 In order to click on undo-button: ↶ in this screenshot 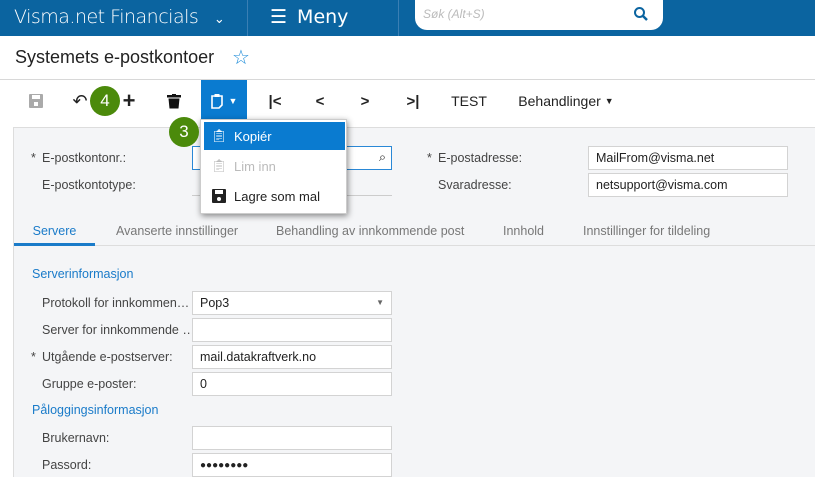, I will do `click(80, 101)`.